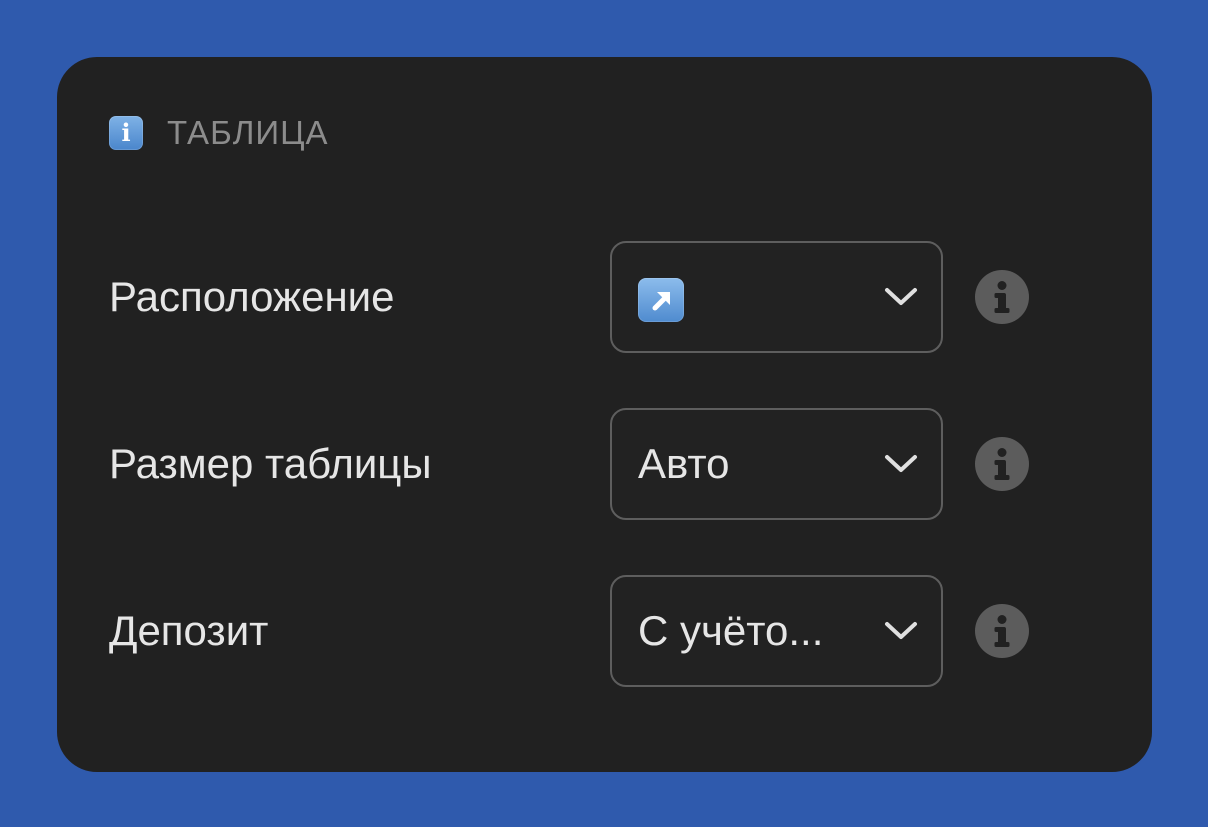 The height and width of the screenshot is (827, 1208). I want to click on table-size-info-icon, so click(1002, 464).